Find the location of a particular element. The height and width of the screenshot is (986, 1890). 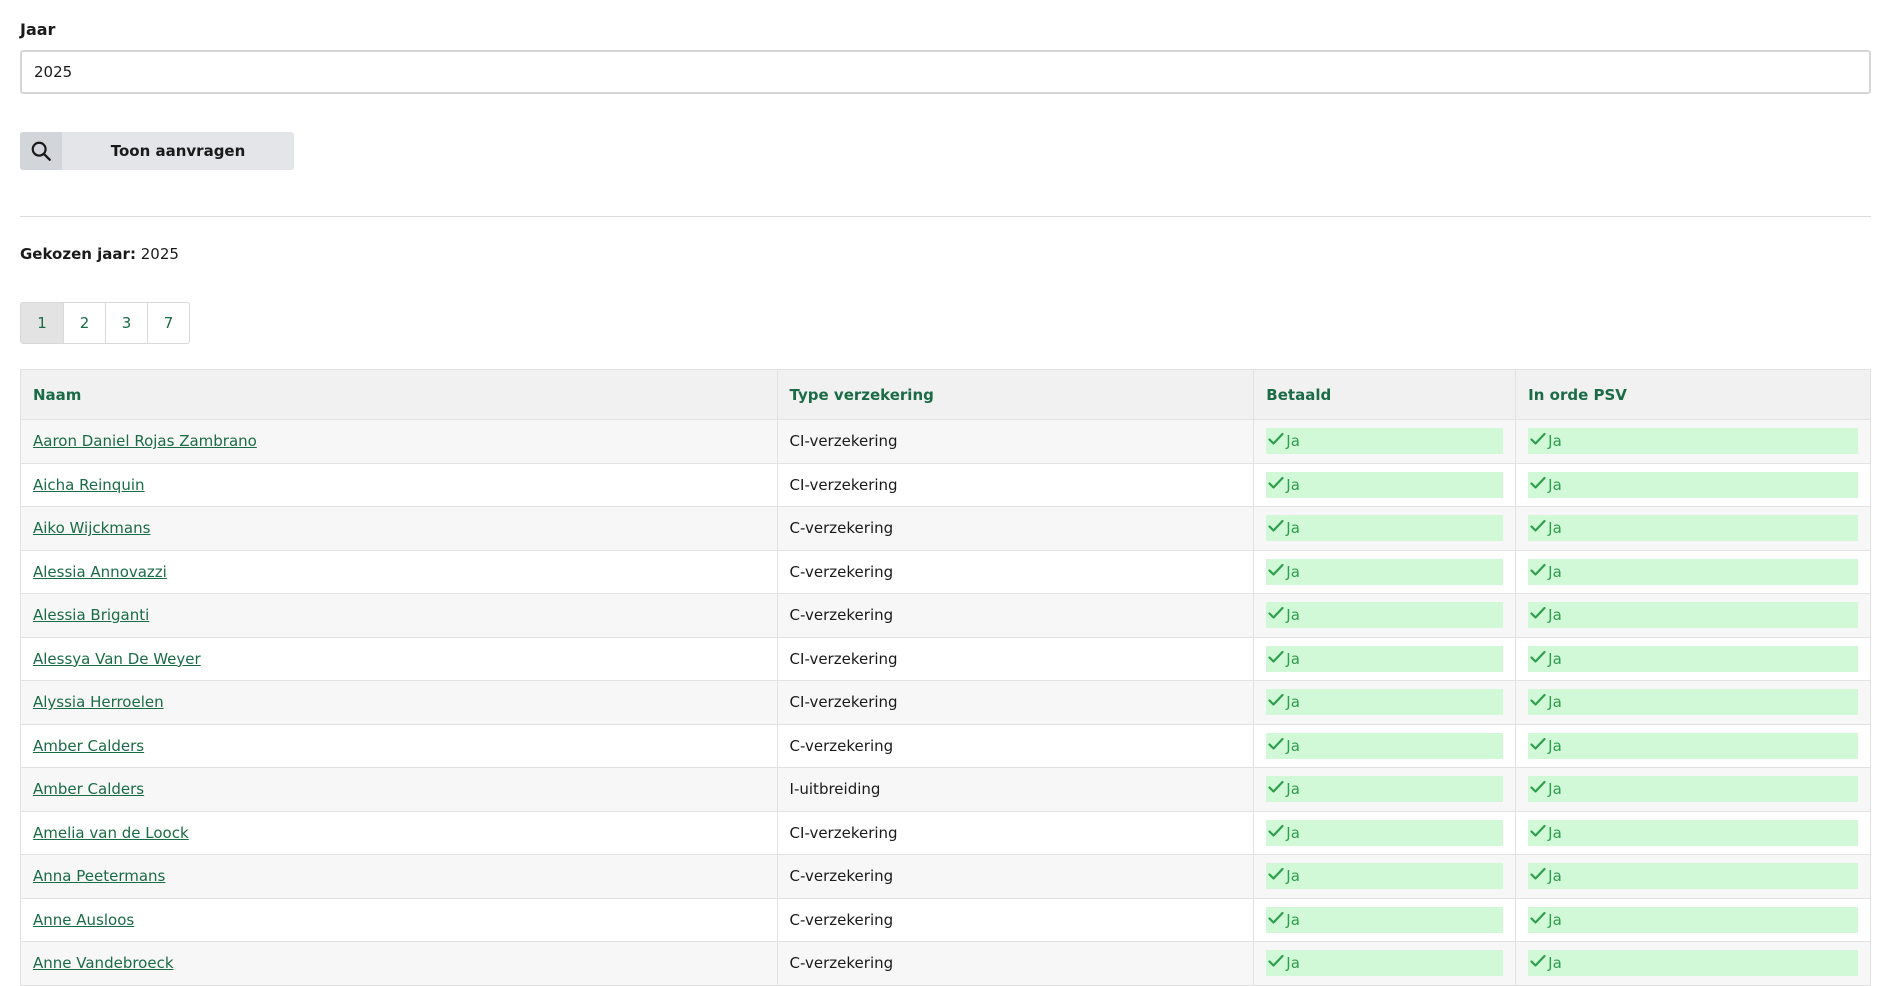

table-row: Anne Ausloos C-verzekering Ja Ja is located at coordinates (945, 919).